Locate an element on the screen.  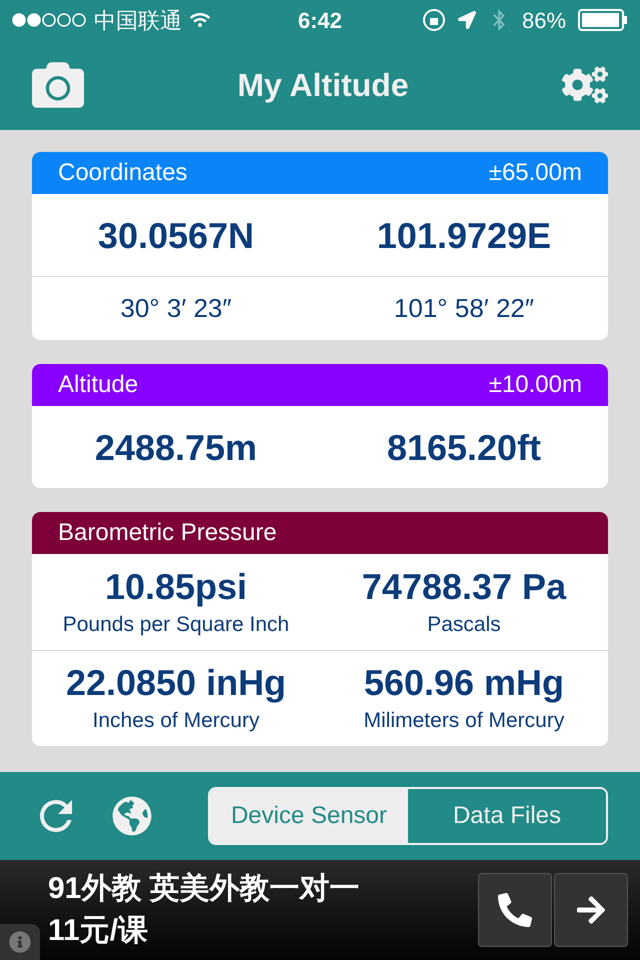
reading-value: 8165.20ft is located at coordinates (464, 448).